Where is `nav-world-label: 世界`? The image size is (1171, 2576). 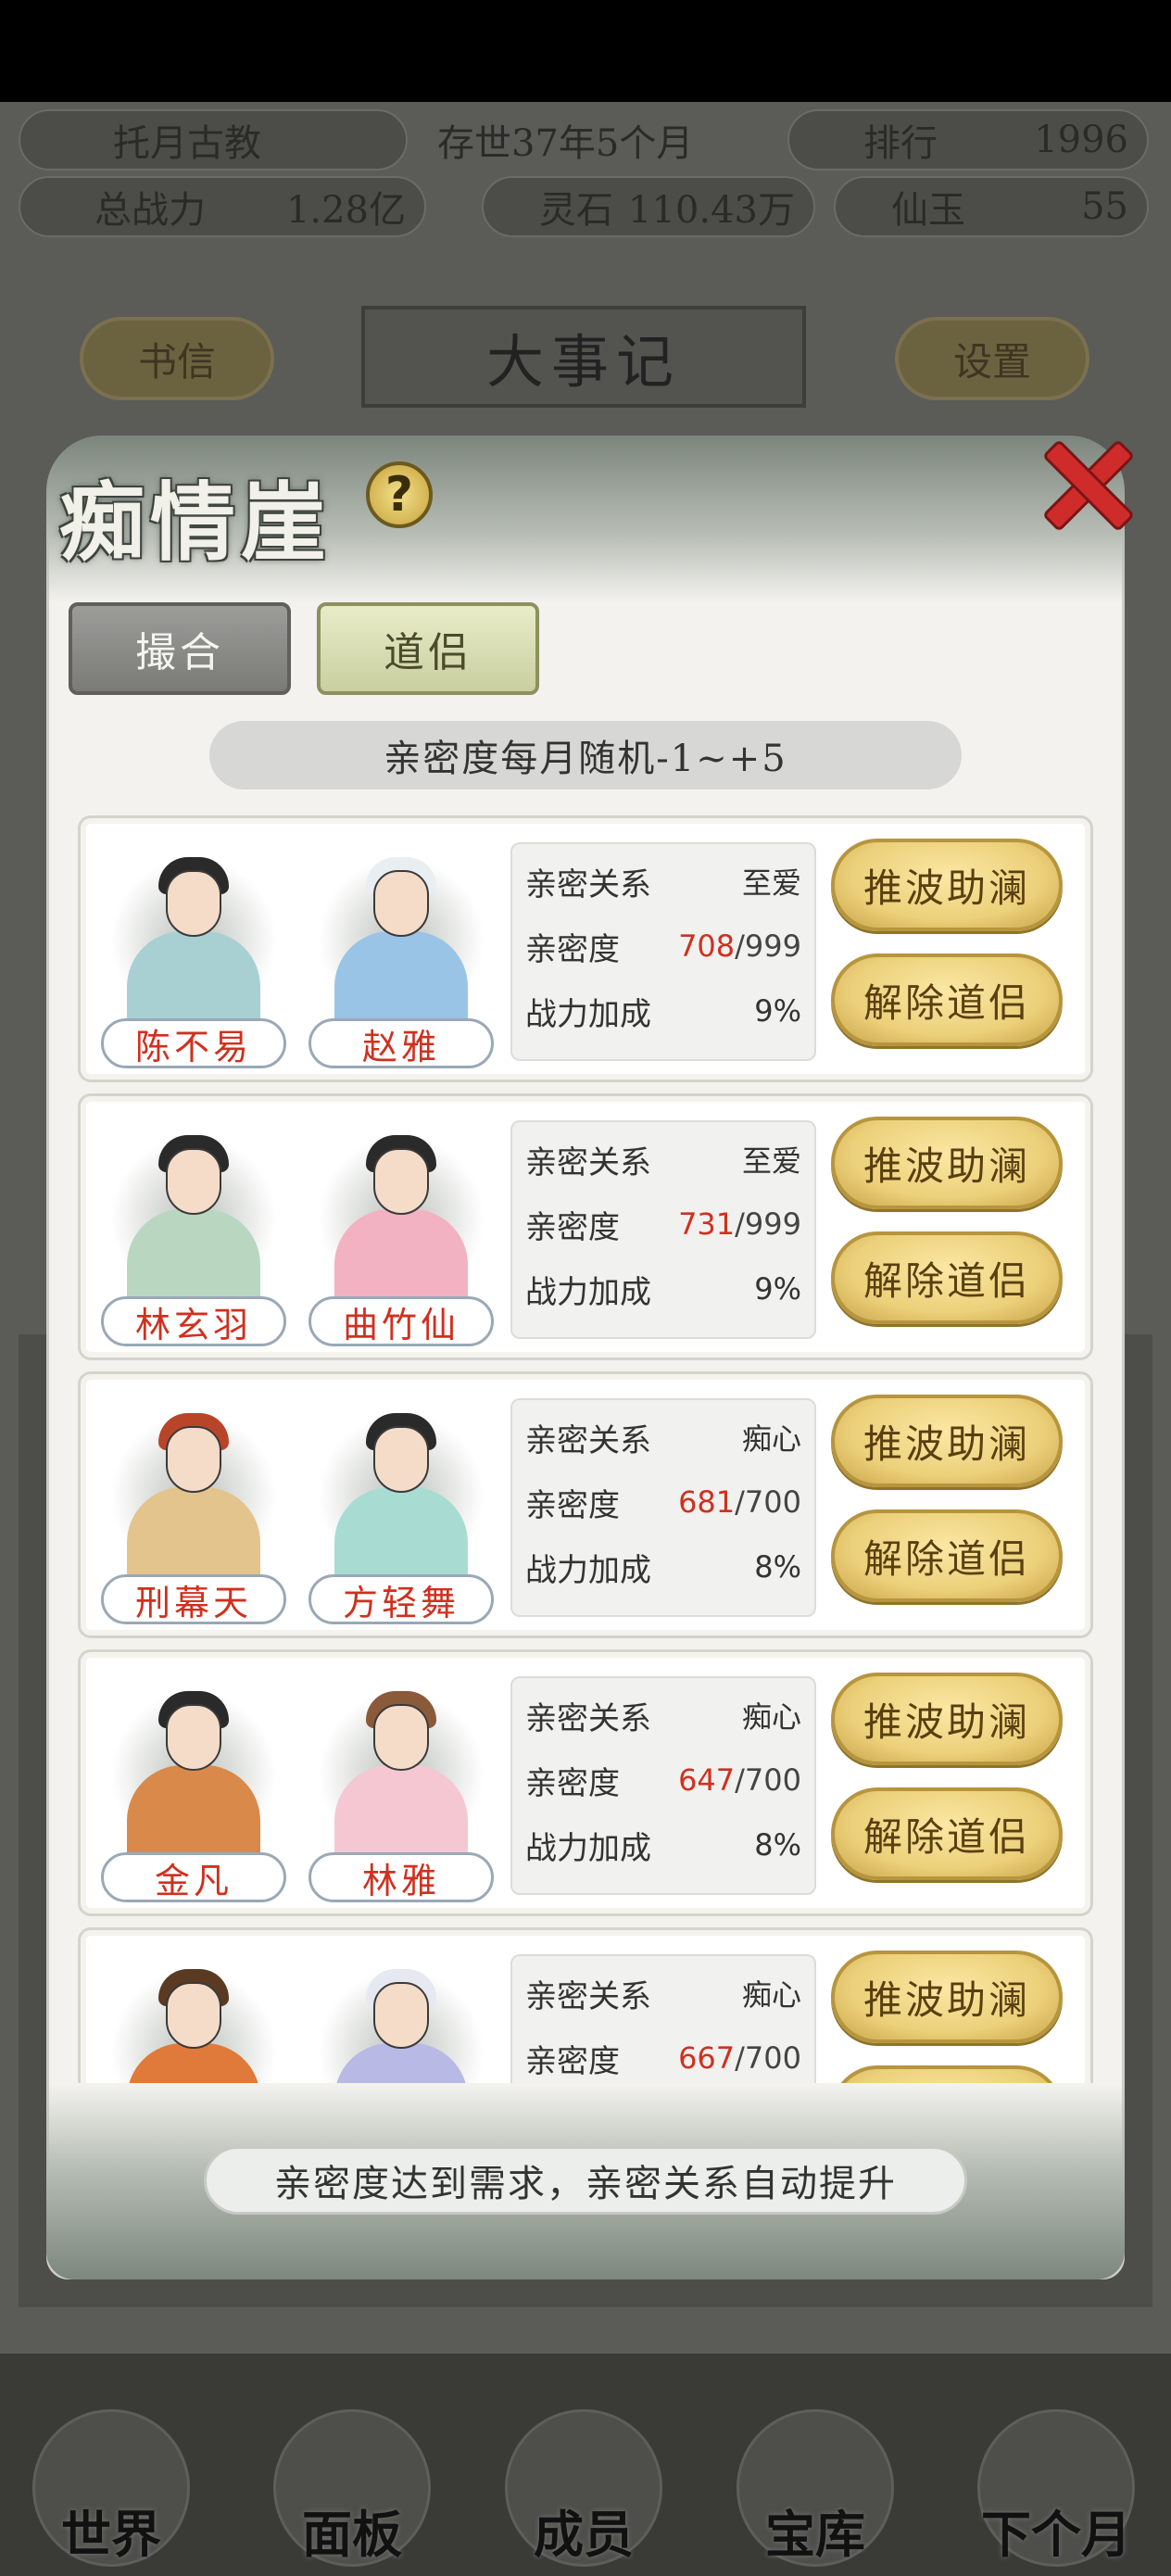
nav-world-label: 世界 is located at coordinates (111, 2534).